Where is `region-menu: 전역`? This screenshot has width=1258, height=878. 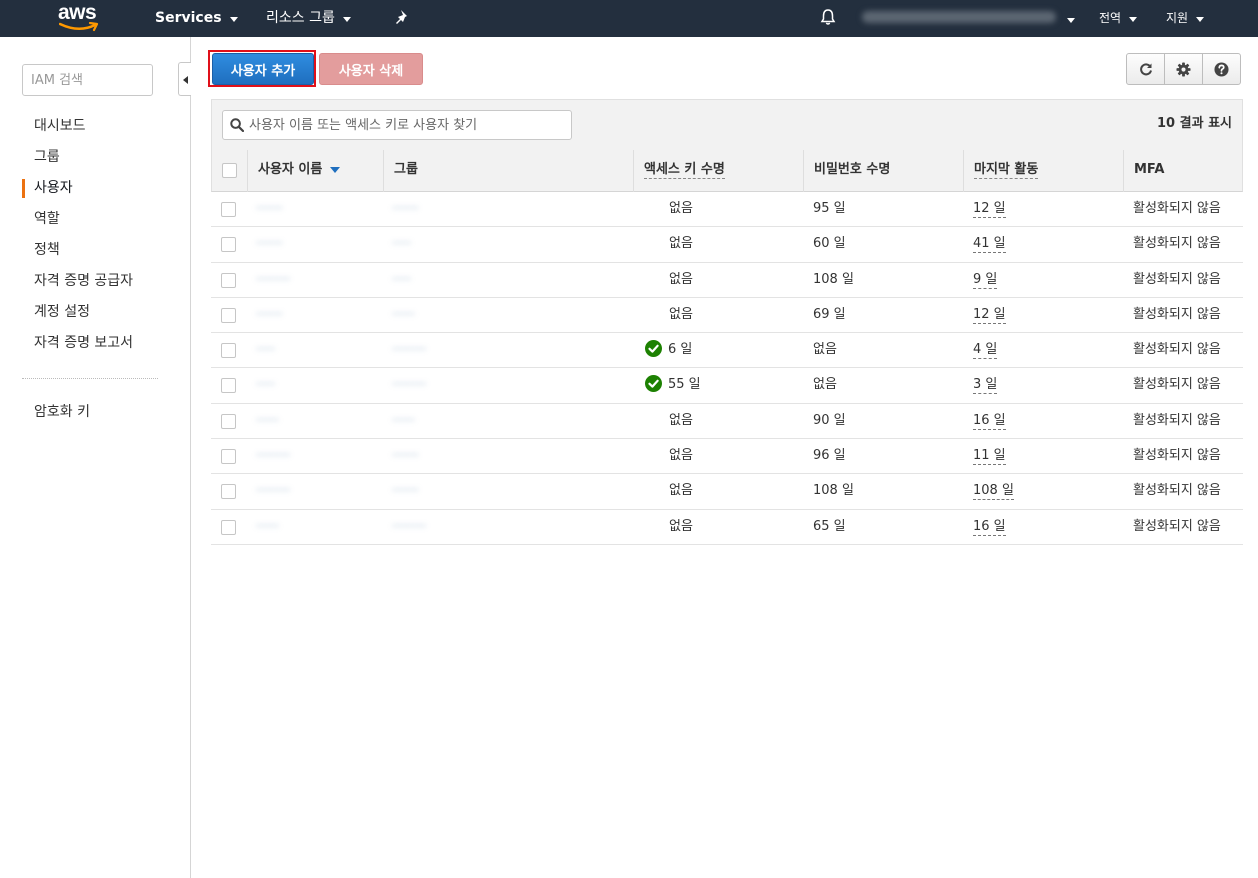
region-menu: 전역 is located at coordinates (1118, 18).